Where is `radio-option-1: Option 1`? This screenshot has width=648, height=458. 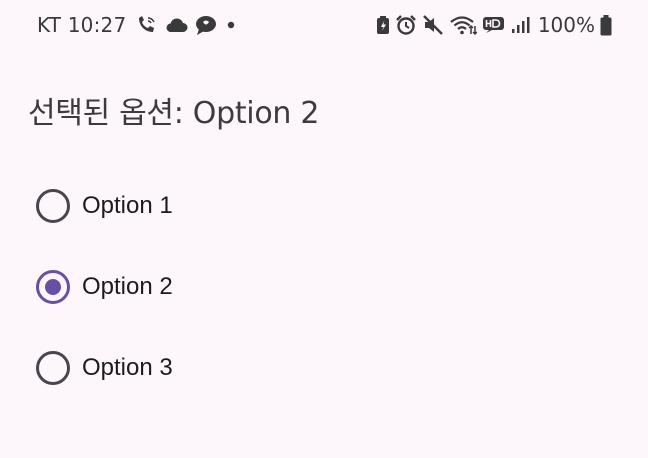 radio-option-1: Option 1 is located at coordinates (140, 206).